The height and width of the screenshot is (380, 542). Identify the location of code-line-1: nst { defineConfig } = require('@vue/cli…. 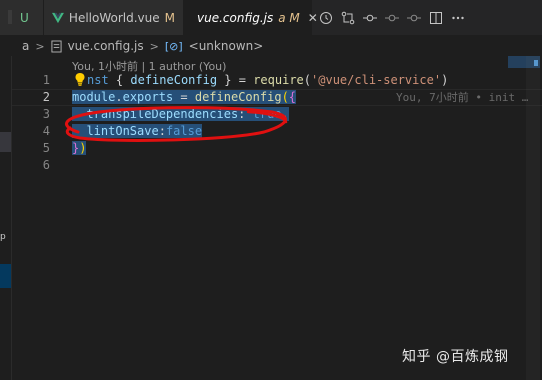
(260, 80).